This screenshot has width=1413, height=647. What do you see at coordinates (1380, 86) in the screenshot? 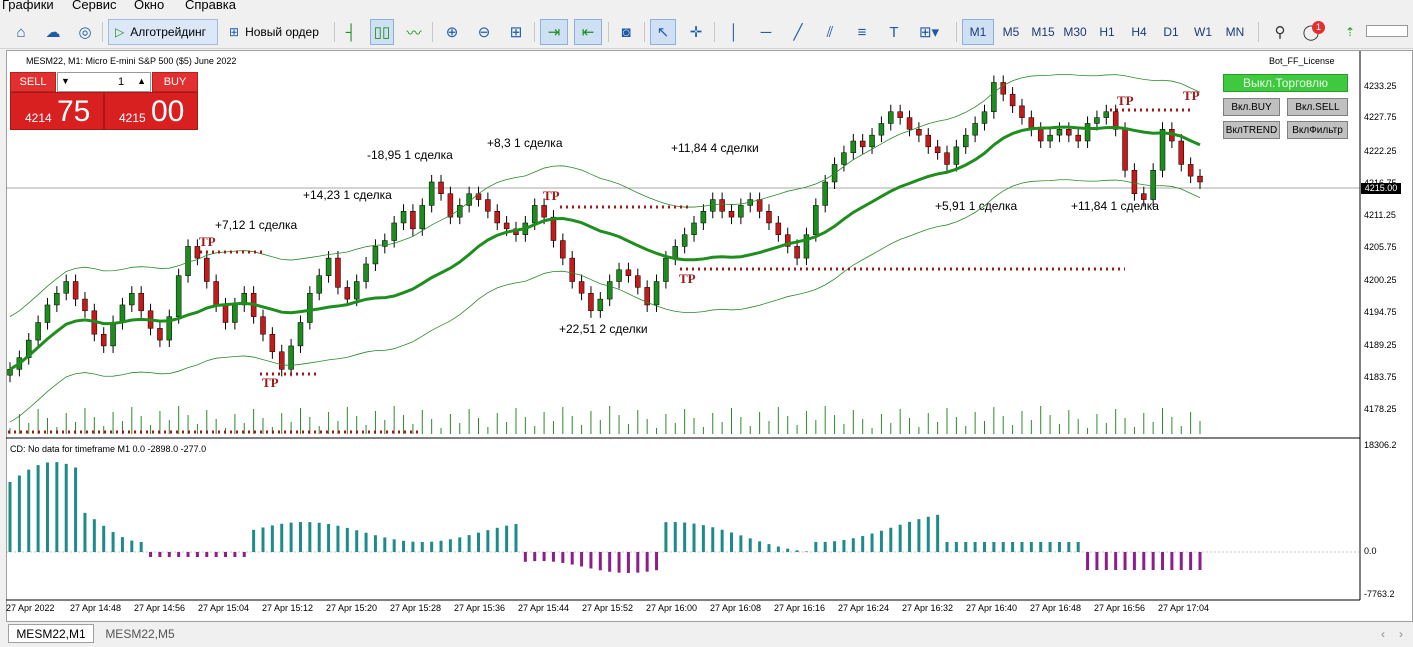
I see `price-tick-label: 4233.25` at bounding box center [1380, 86].